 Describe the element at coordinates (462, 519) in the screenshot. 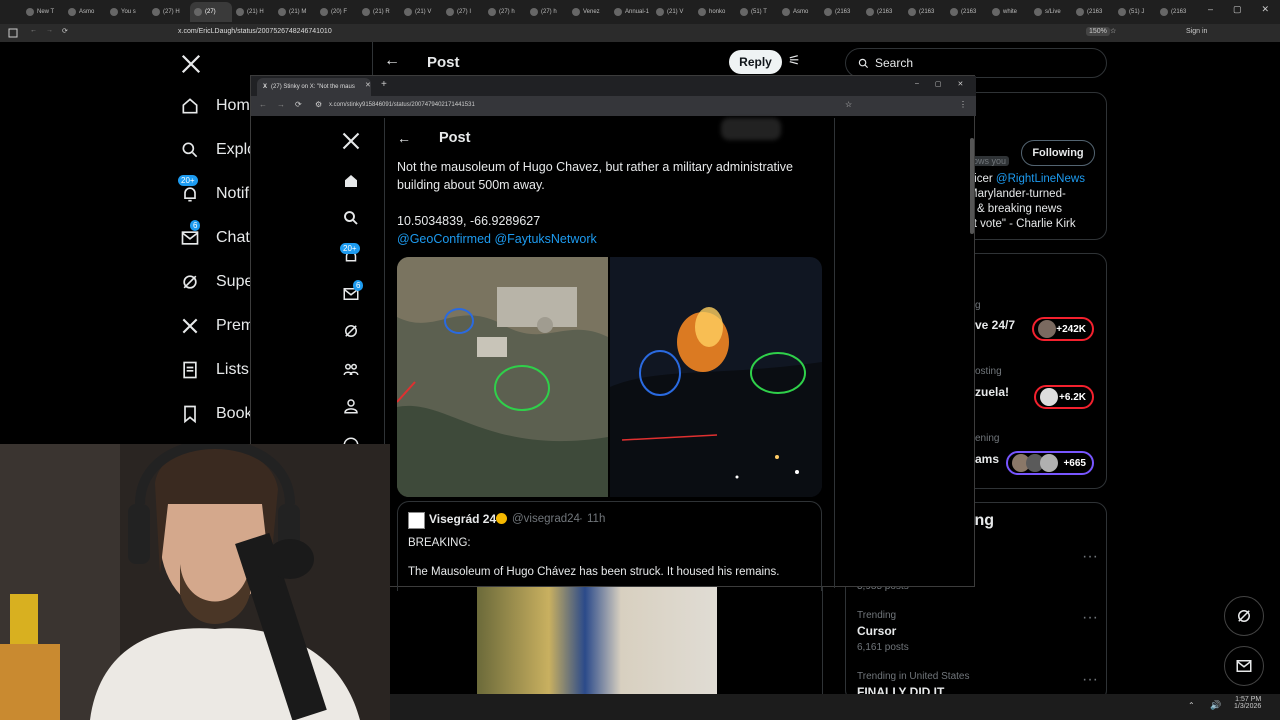

I see `quote-author-name: Visegrád 24` at that location.